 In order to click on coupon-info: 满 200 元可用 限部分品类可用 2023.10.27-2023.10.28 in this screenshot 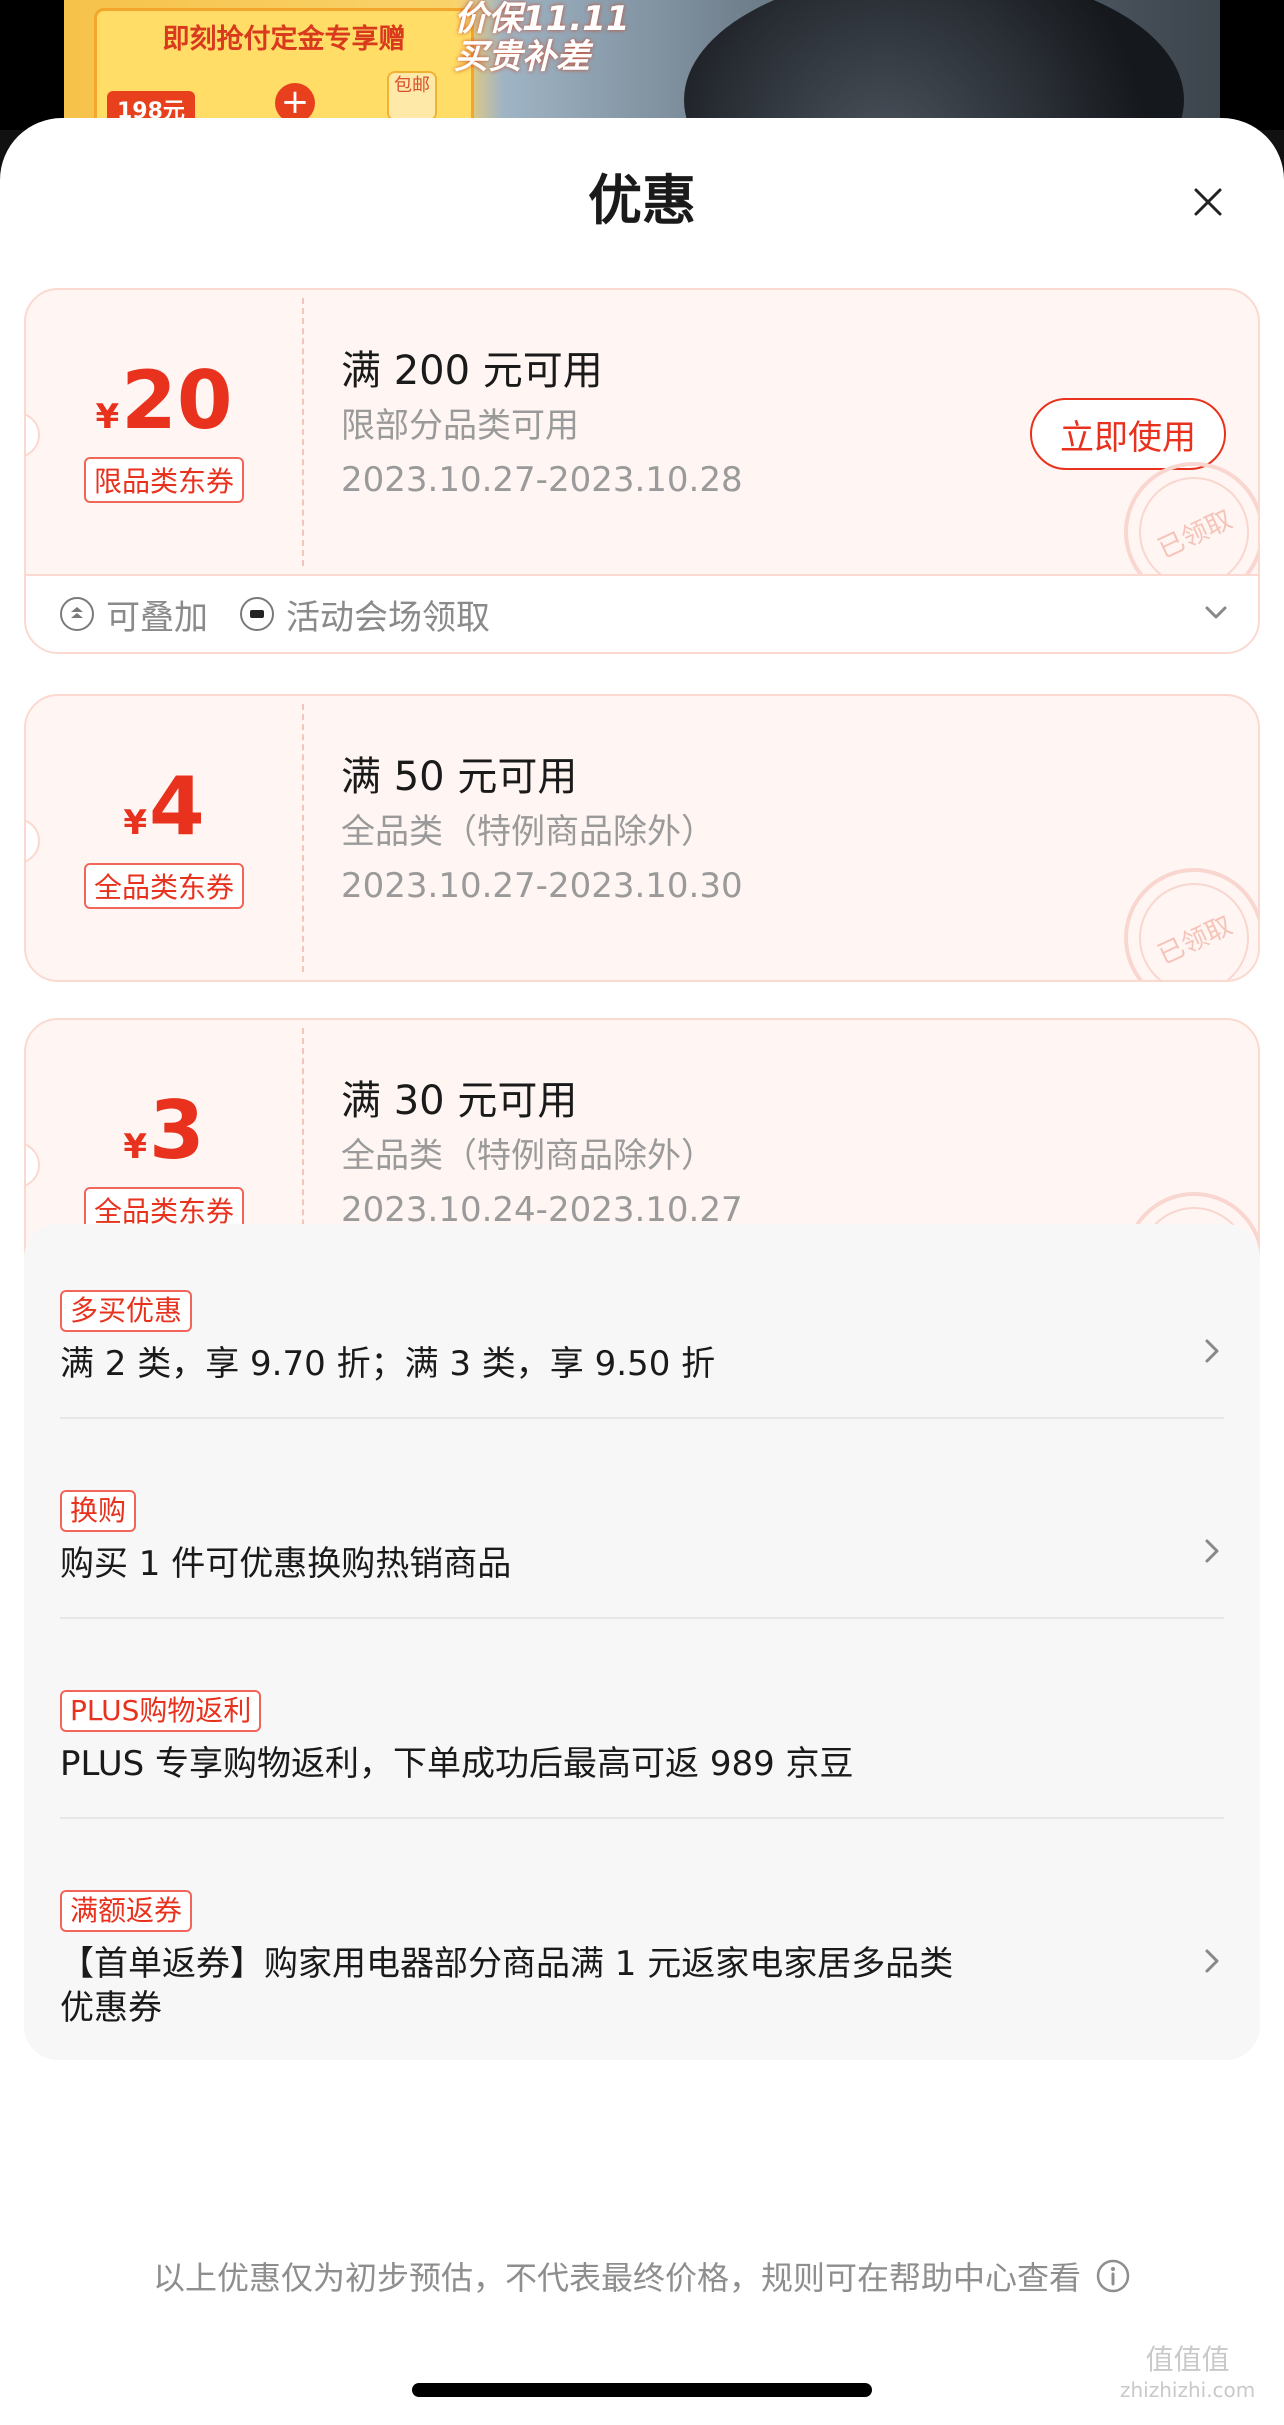, I will do `click(542, 425)`.